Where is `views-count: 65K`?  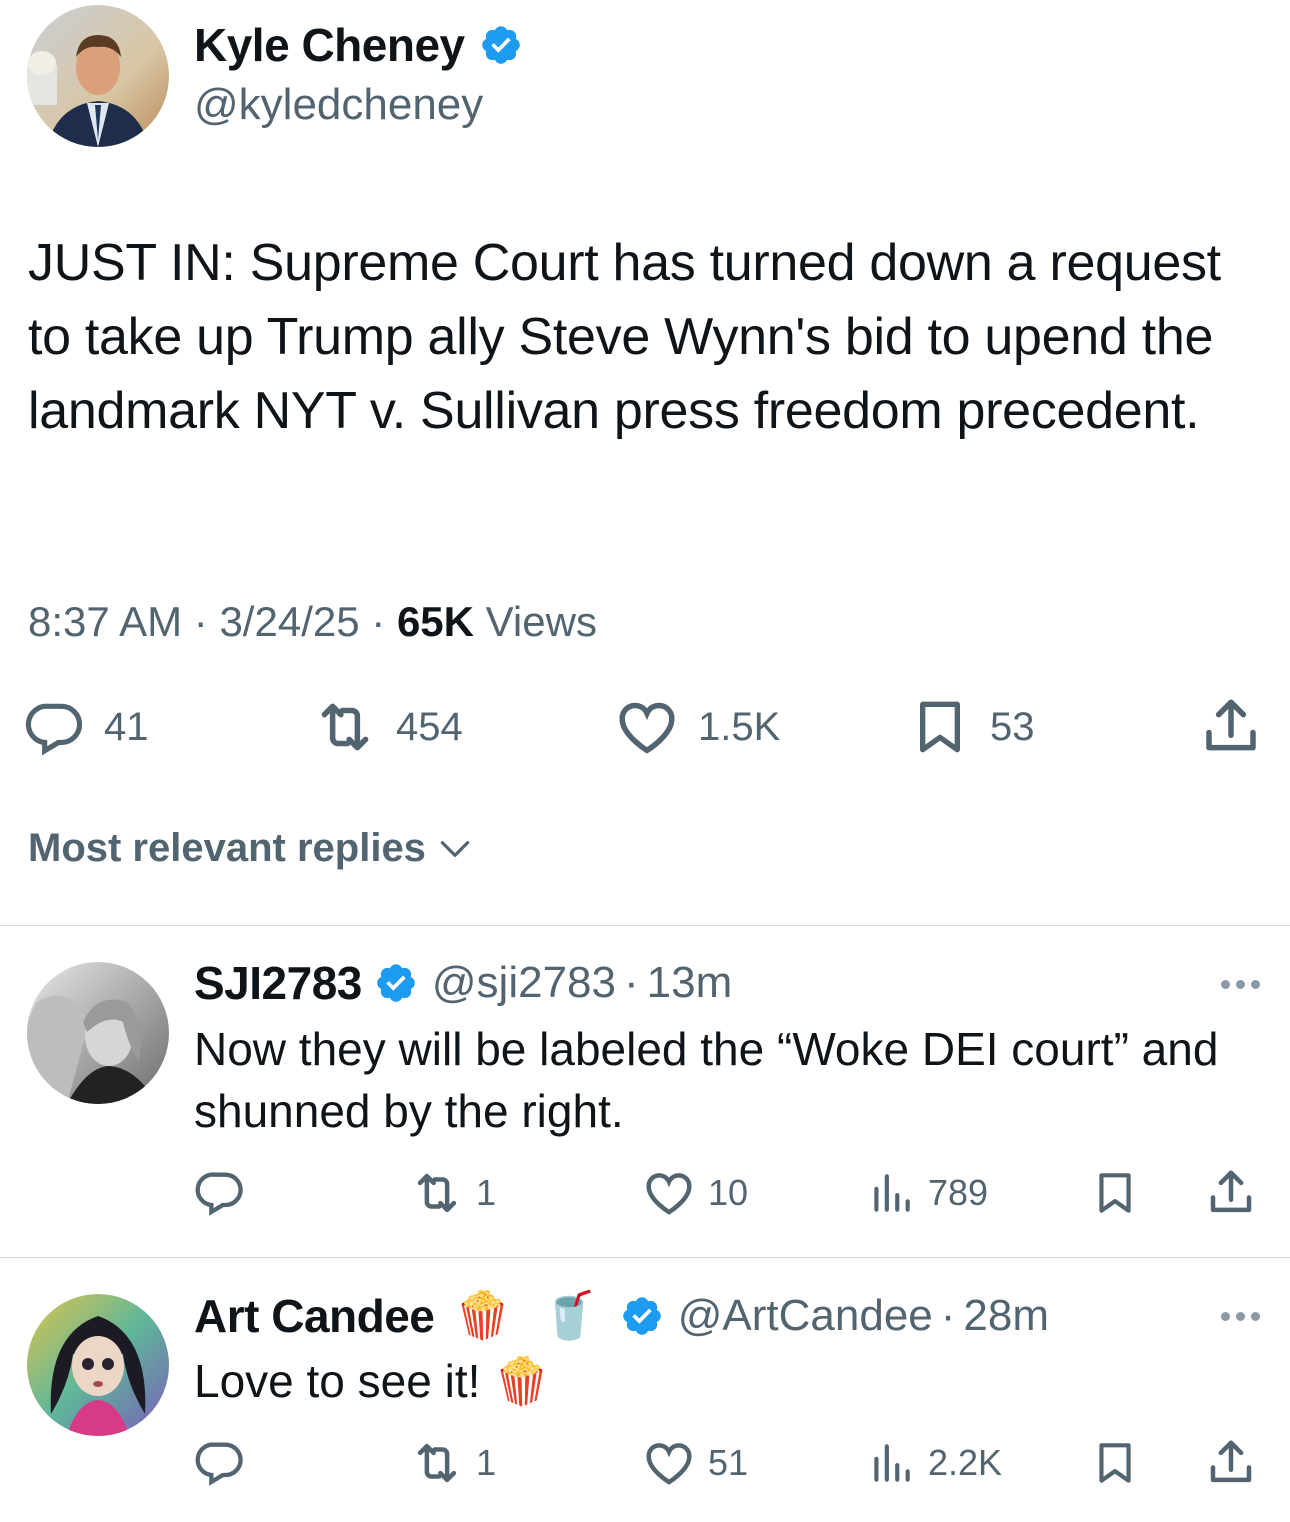 views-count: 65K is located at coordinates (435, 621).